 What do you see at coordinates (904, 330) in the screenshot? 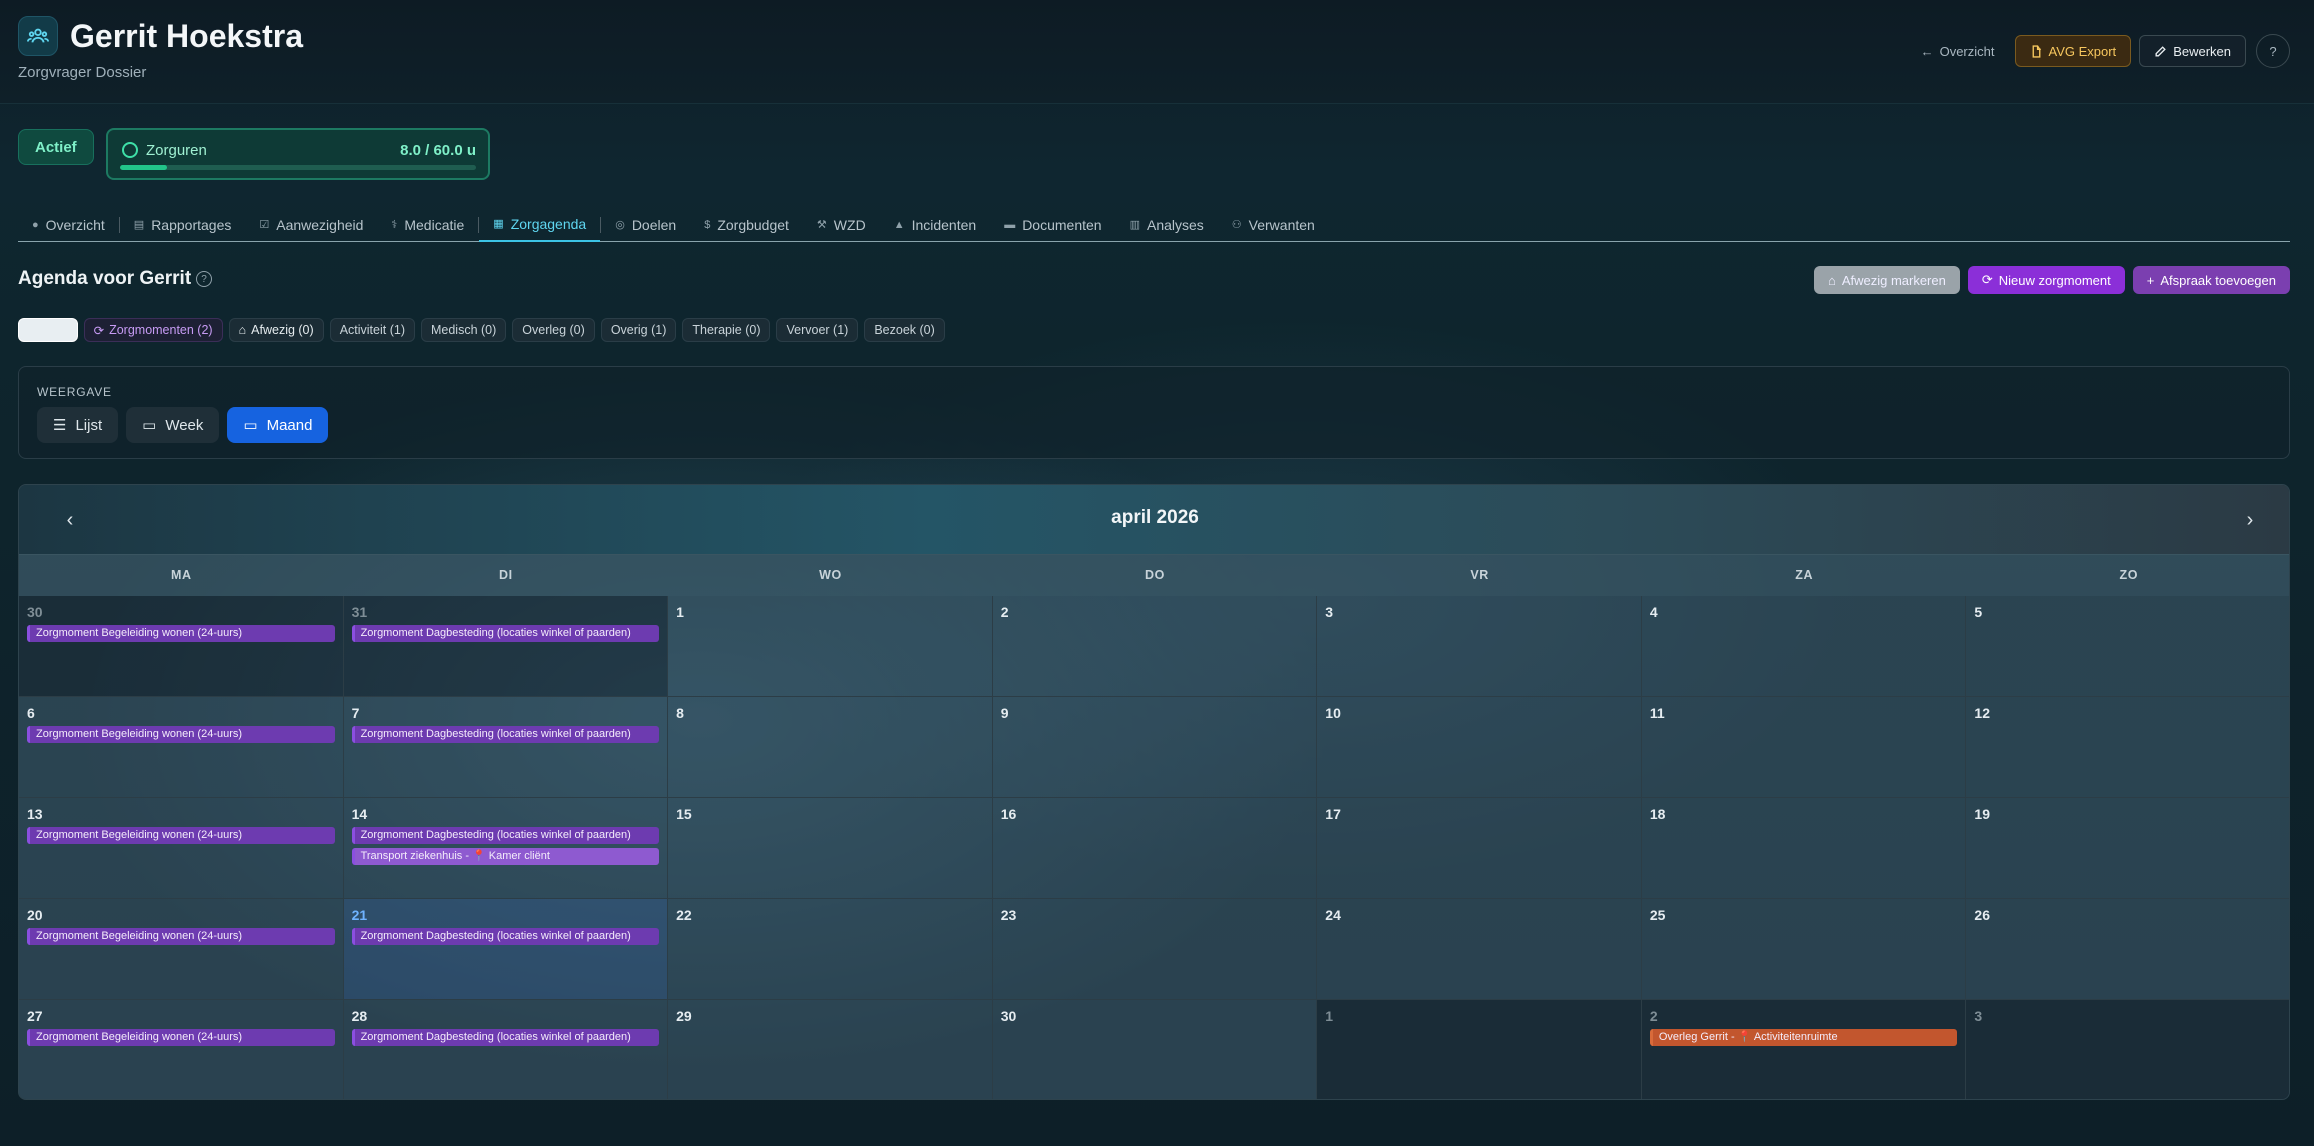
I see `filter-chip: Bezoek (0)` at bounding box center [904, 330].